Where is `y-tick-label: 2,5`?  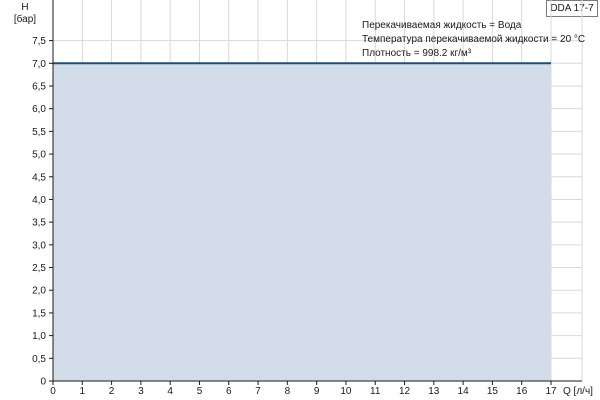 y-tick-label: 2,5 is located at coordinates (39, 268).